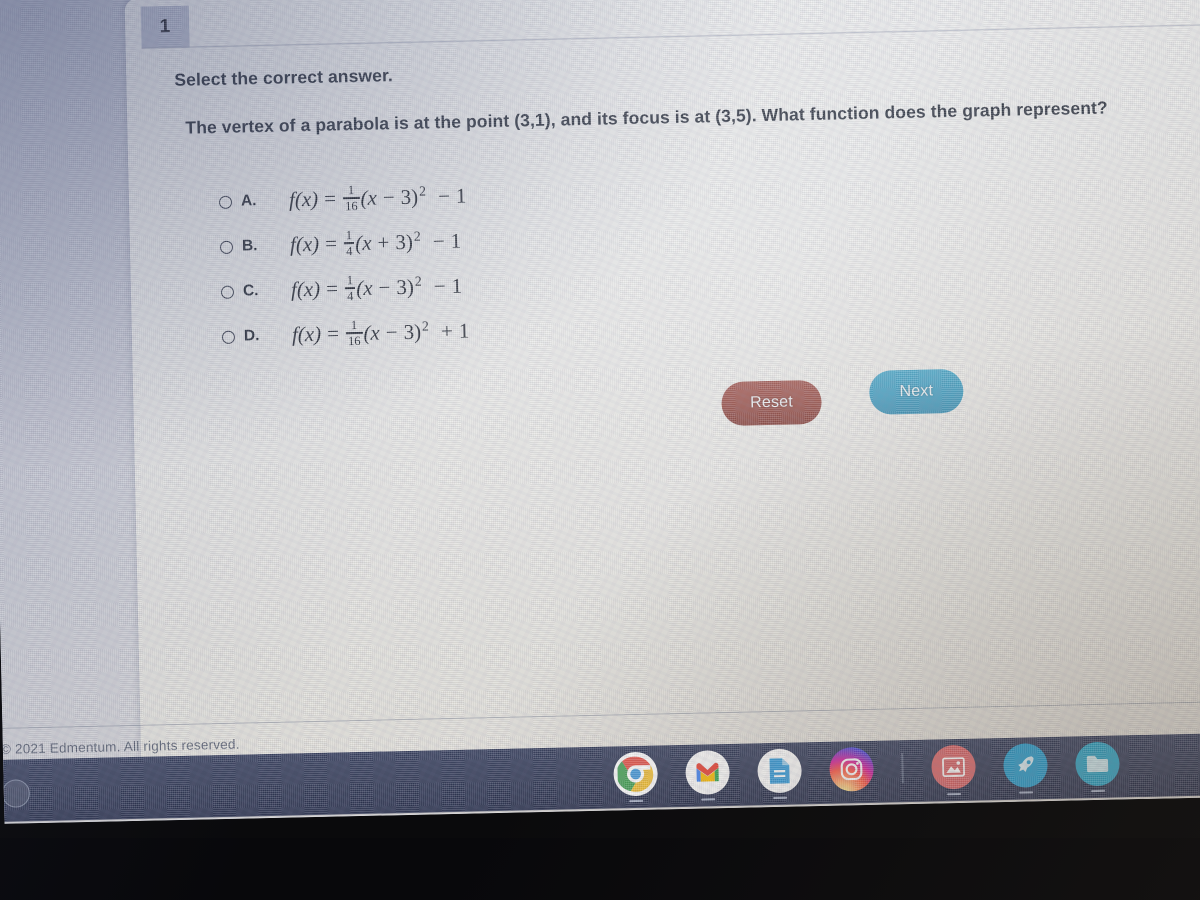  What do you see at coordinates (409, 197) in the screenshot?
I see `expr-shift-a: 3)` at bounding box center [409, 197].